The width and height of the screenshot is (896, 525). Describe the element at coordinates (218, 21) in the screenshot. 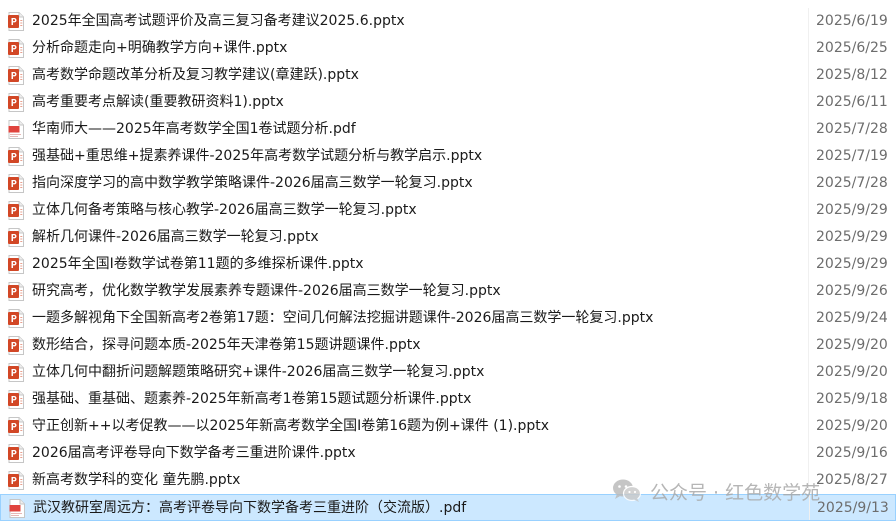

I see `file-name: 2025年全国高考试题评价及高三复习备考建议2025.6.pptx` at that location.